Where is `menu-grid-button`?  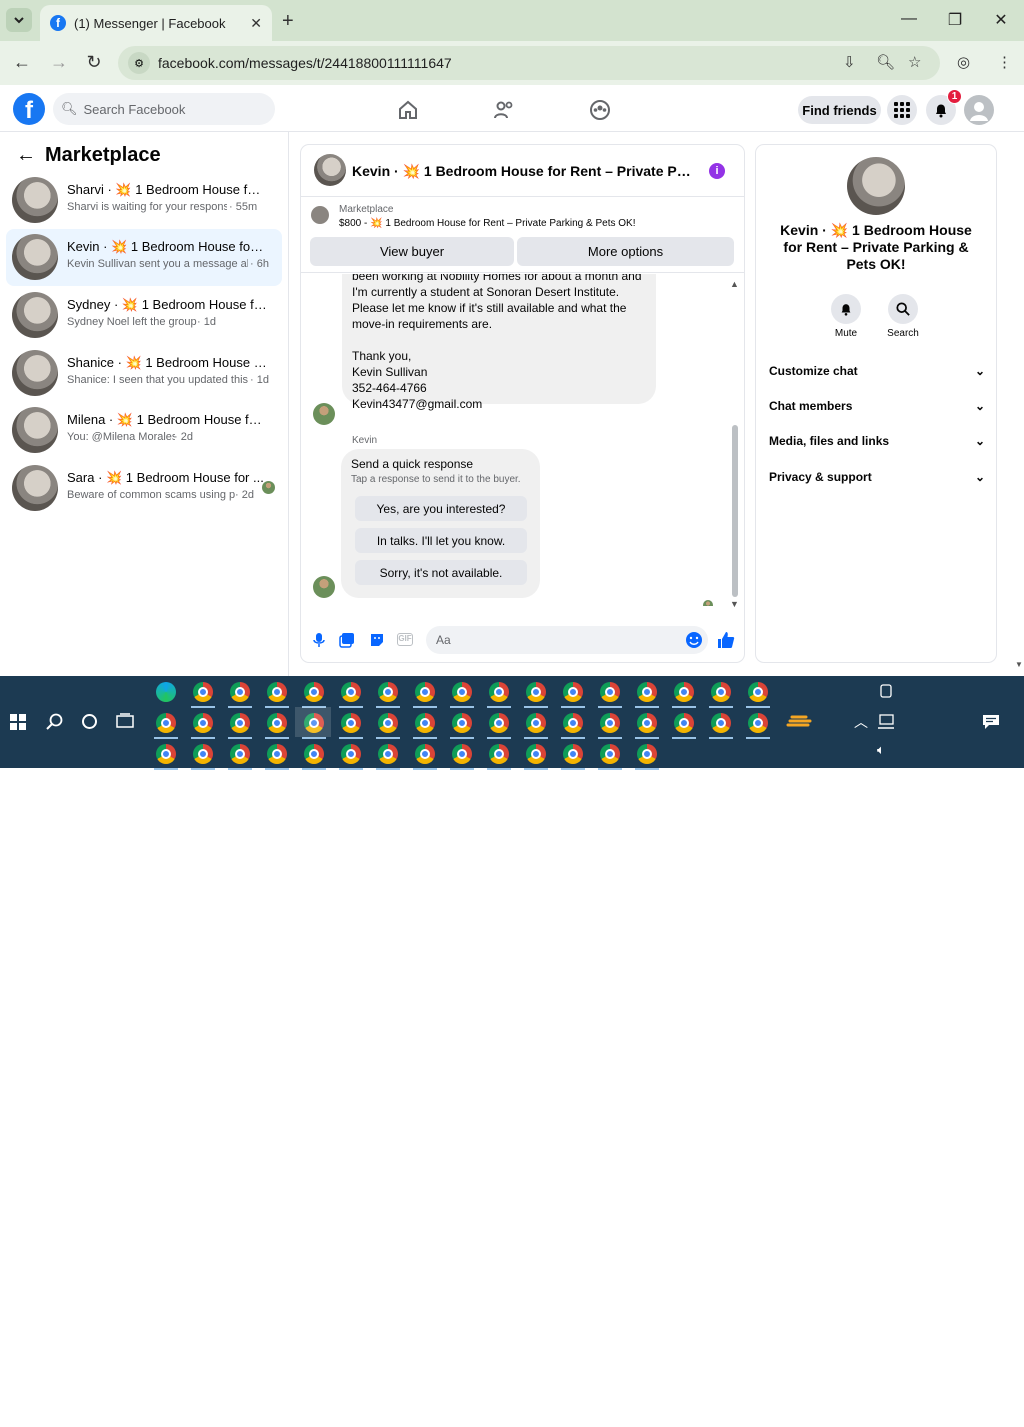 menu-grid-button is located at coordinates (902, 110).